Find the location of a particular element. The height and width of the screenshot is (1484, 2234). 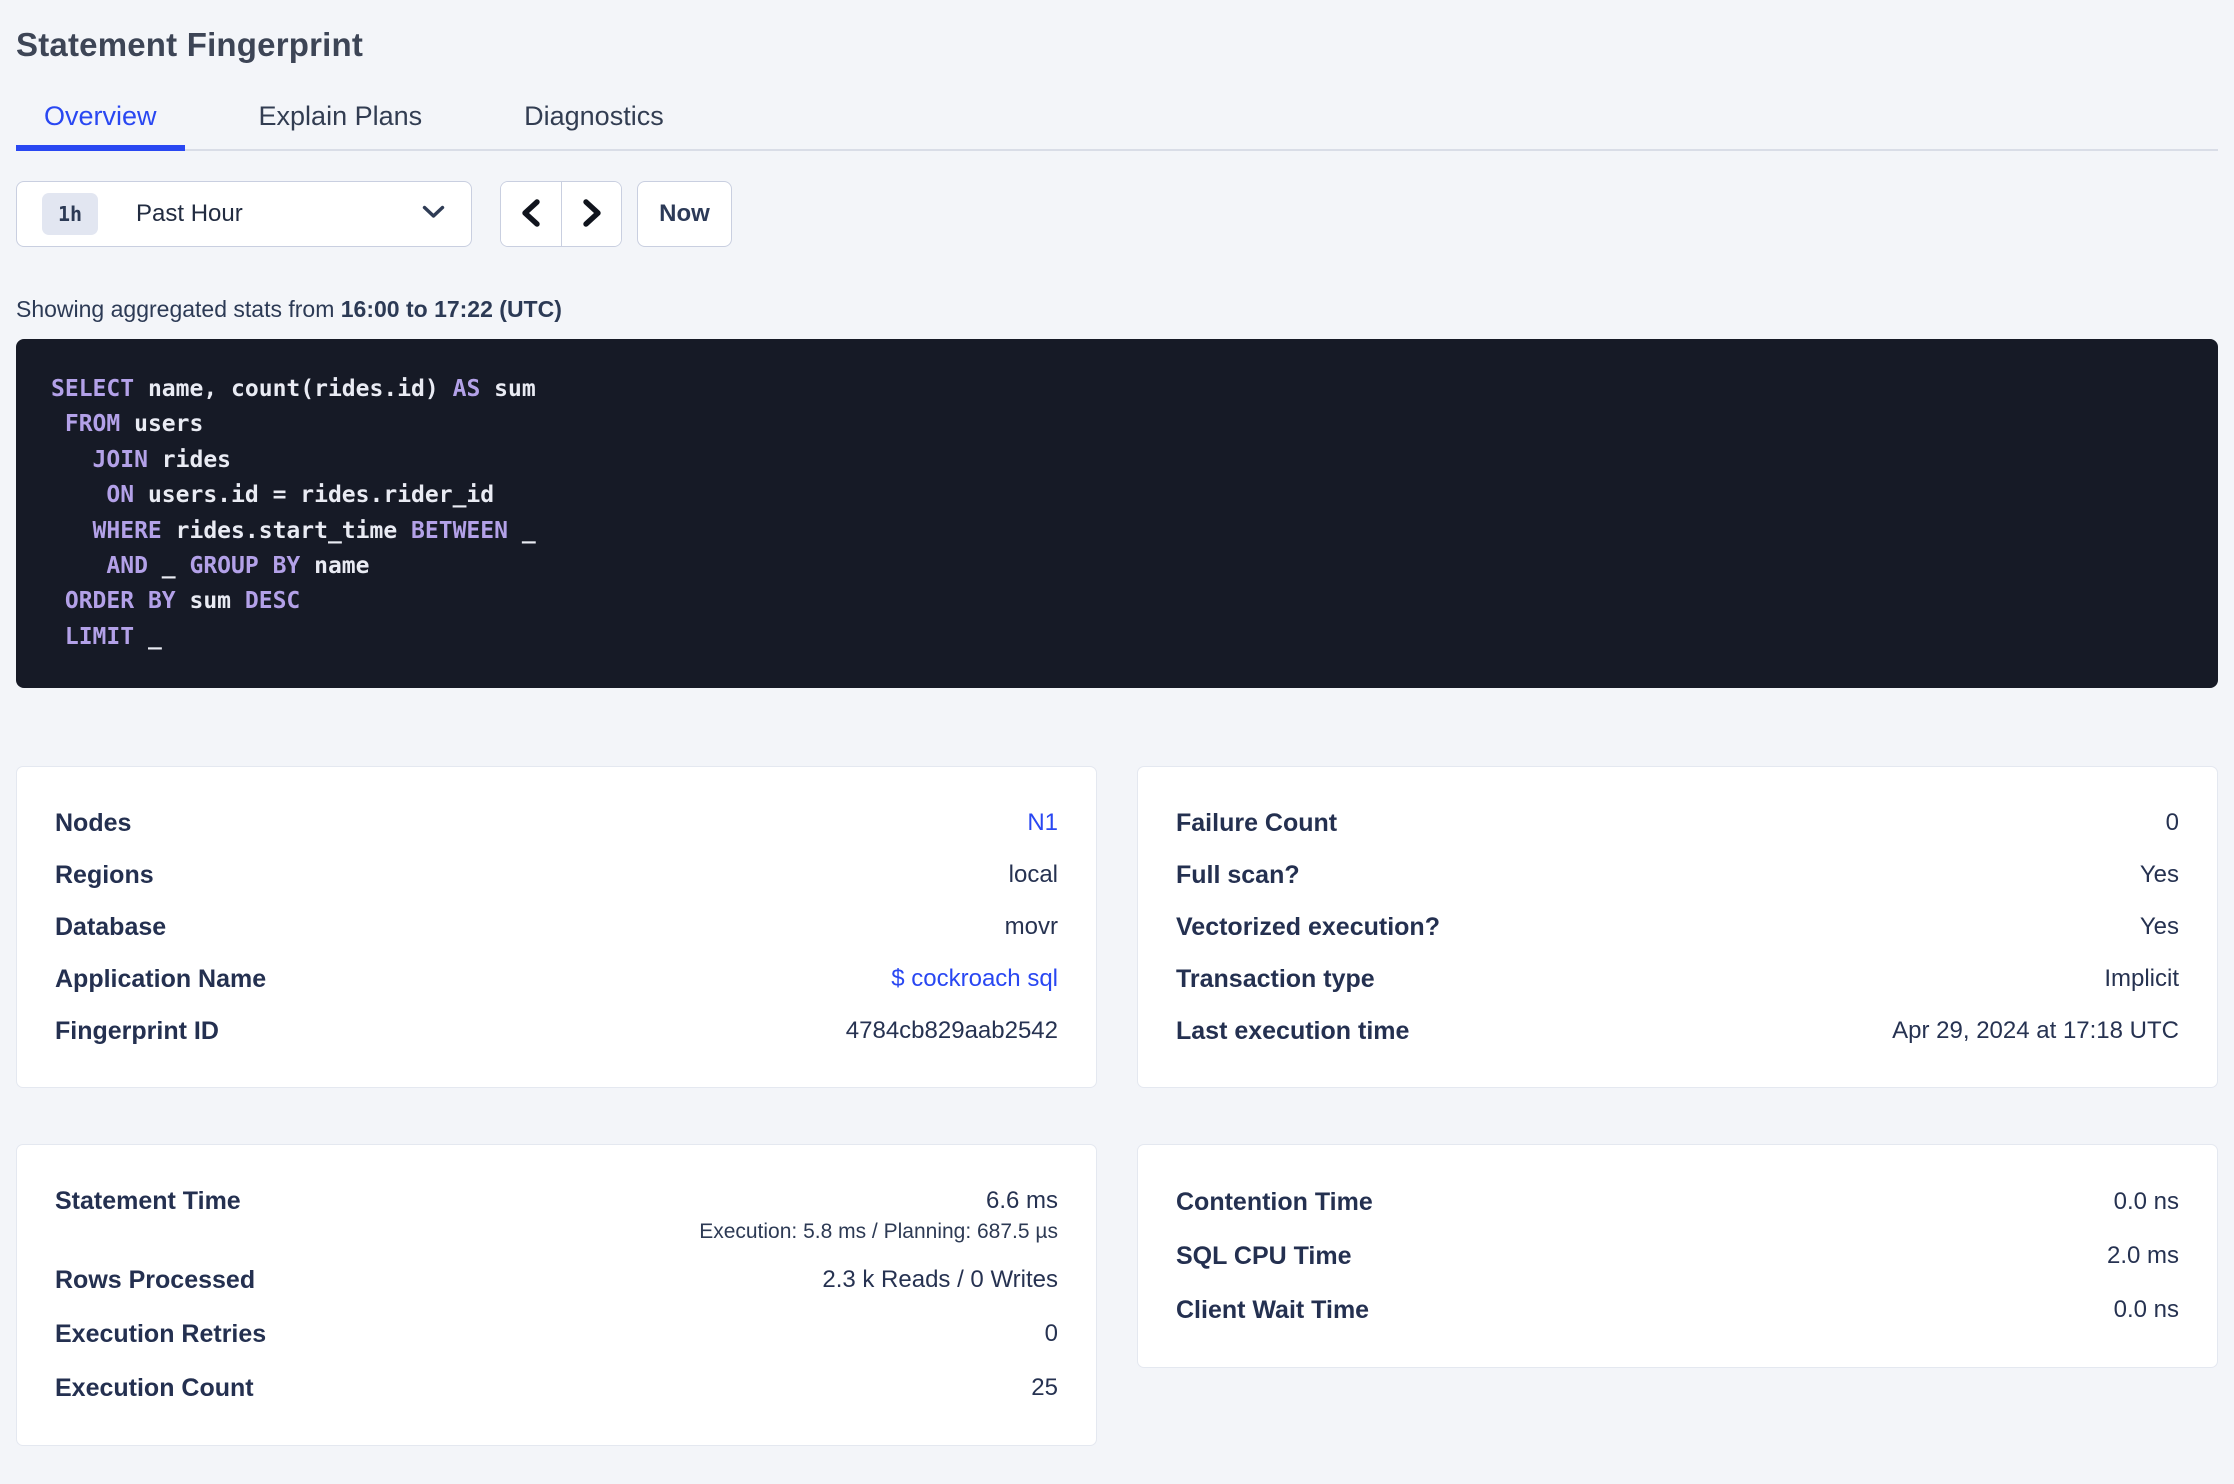

detail-row: Execution Count 25 is located at coordinates (556, 1388).